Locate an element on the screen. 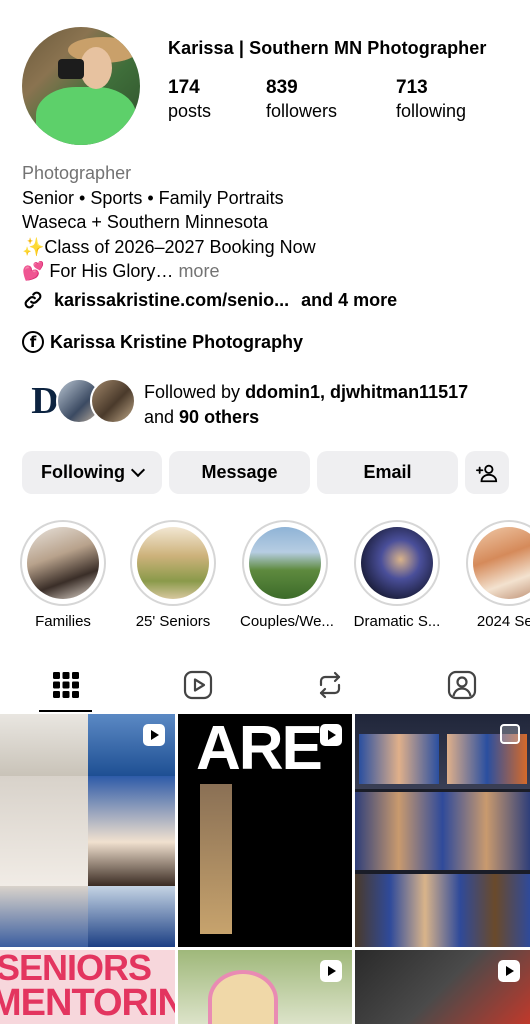  followers-count: 839 is located at coordinates (282, 87).